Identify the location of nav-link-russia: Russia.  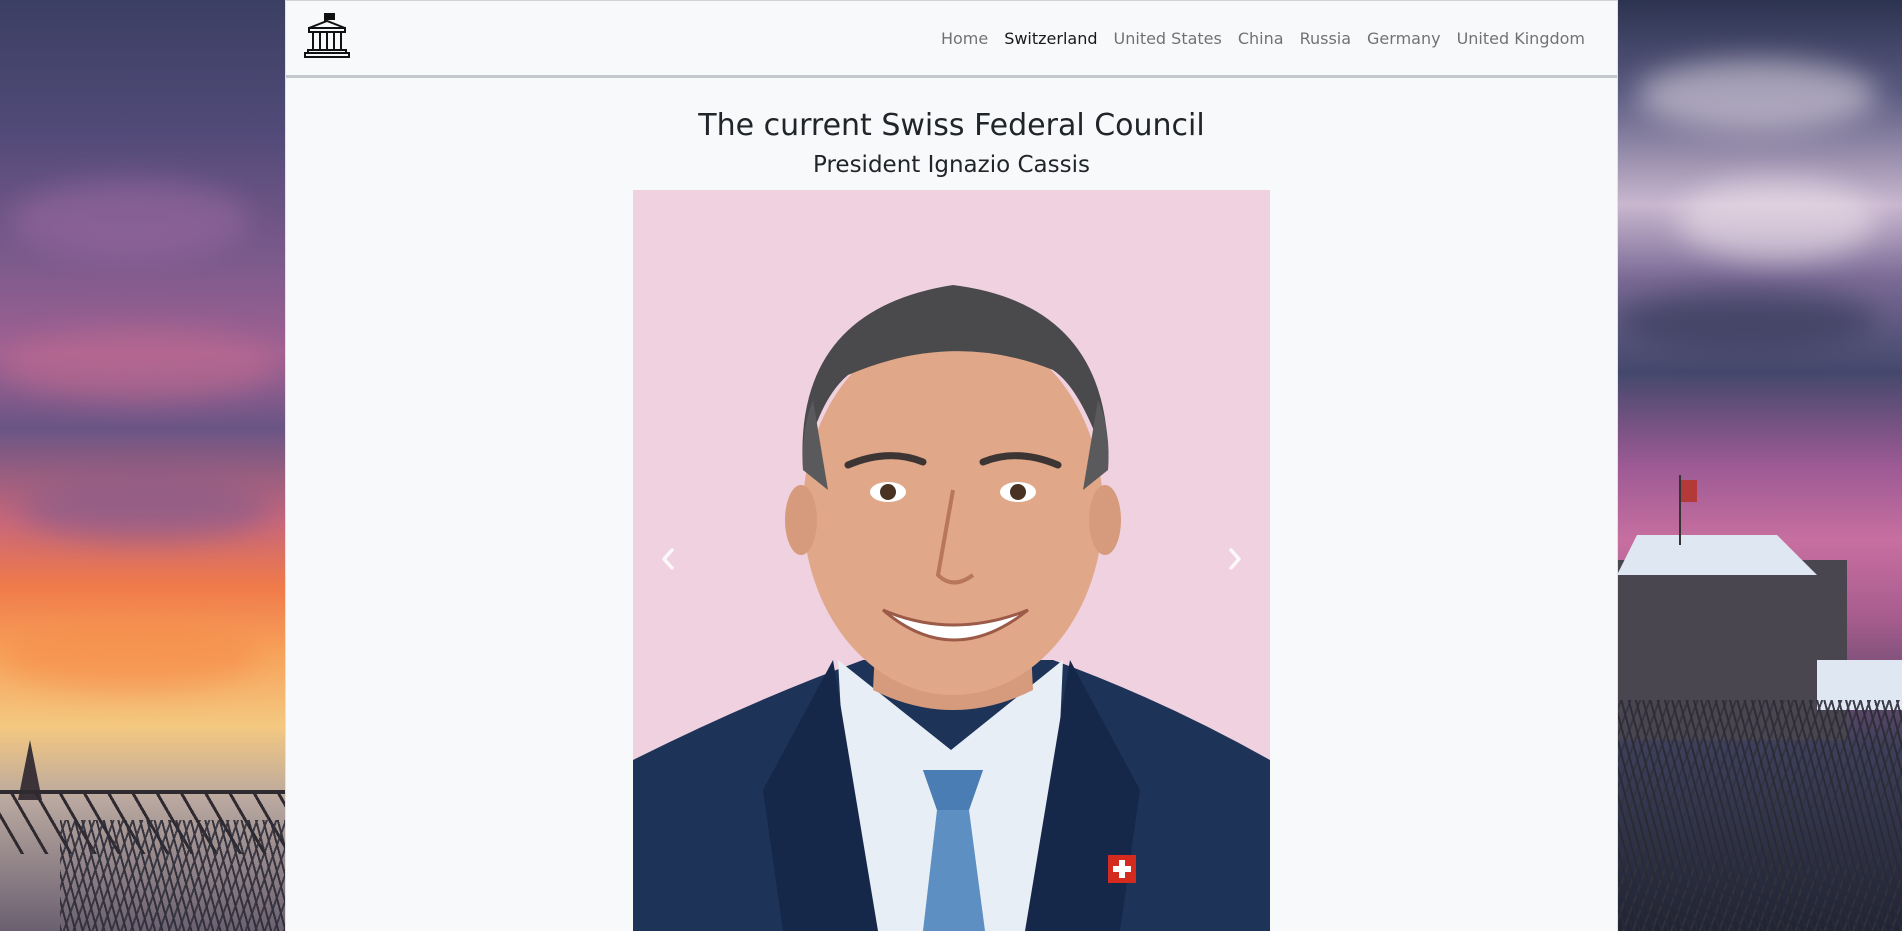
(1325, 38).